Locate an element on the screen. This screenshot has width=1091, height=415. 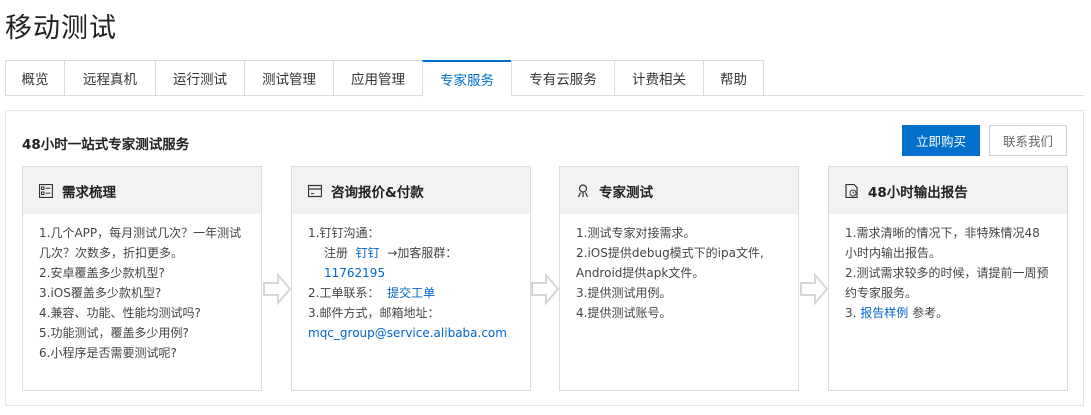
group-number: 11762195 is located at coordinates (355, 273).